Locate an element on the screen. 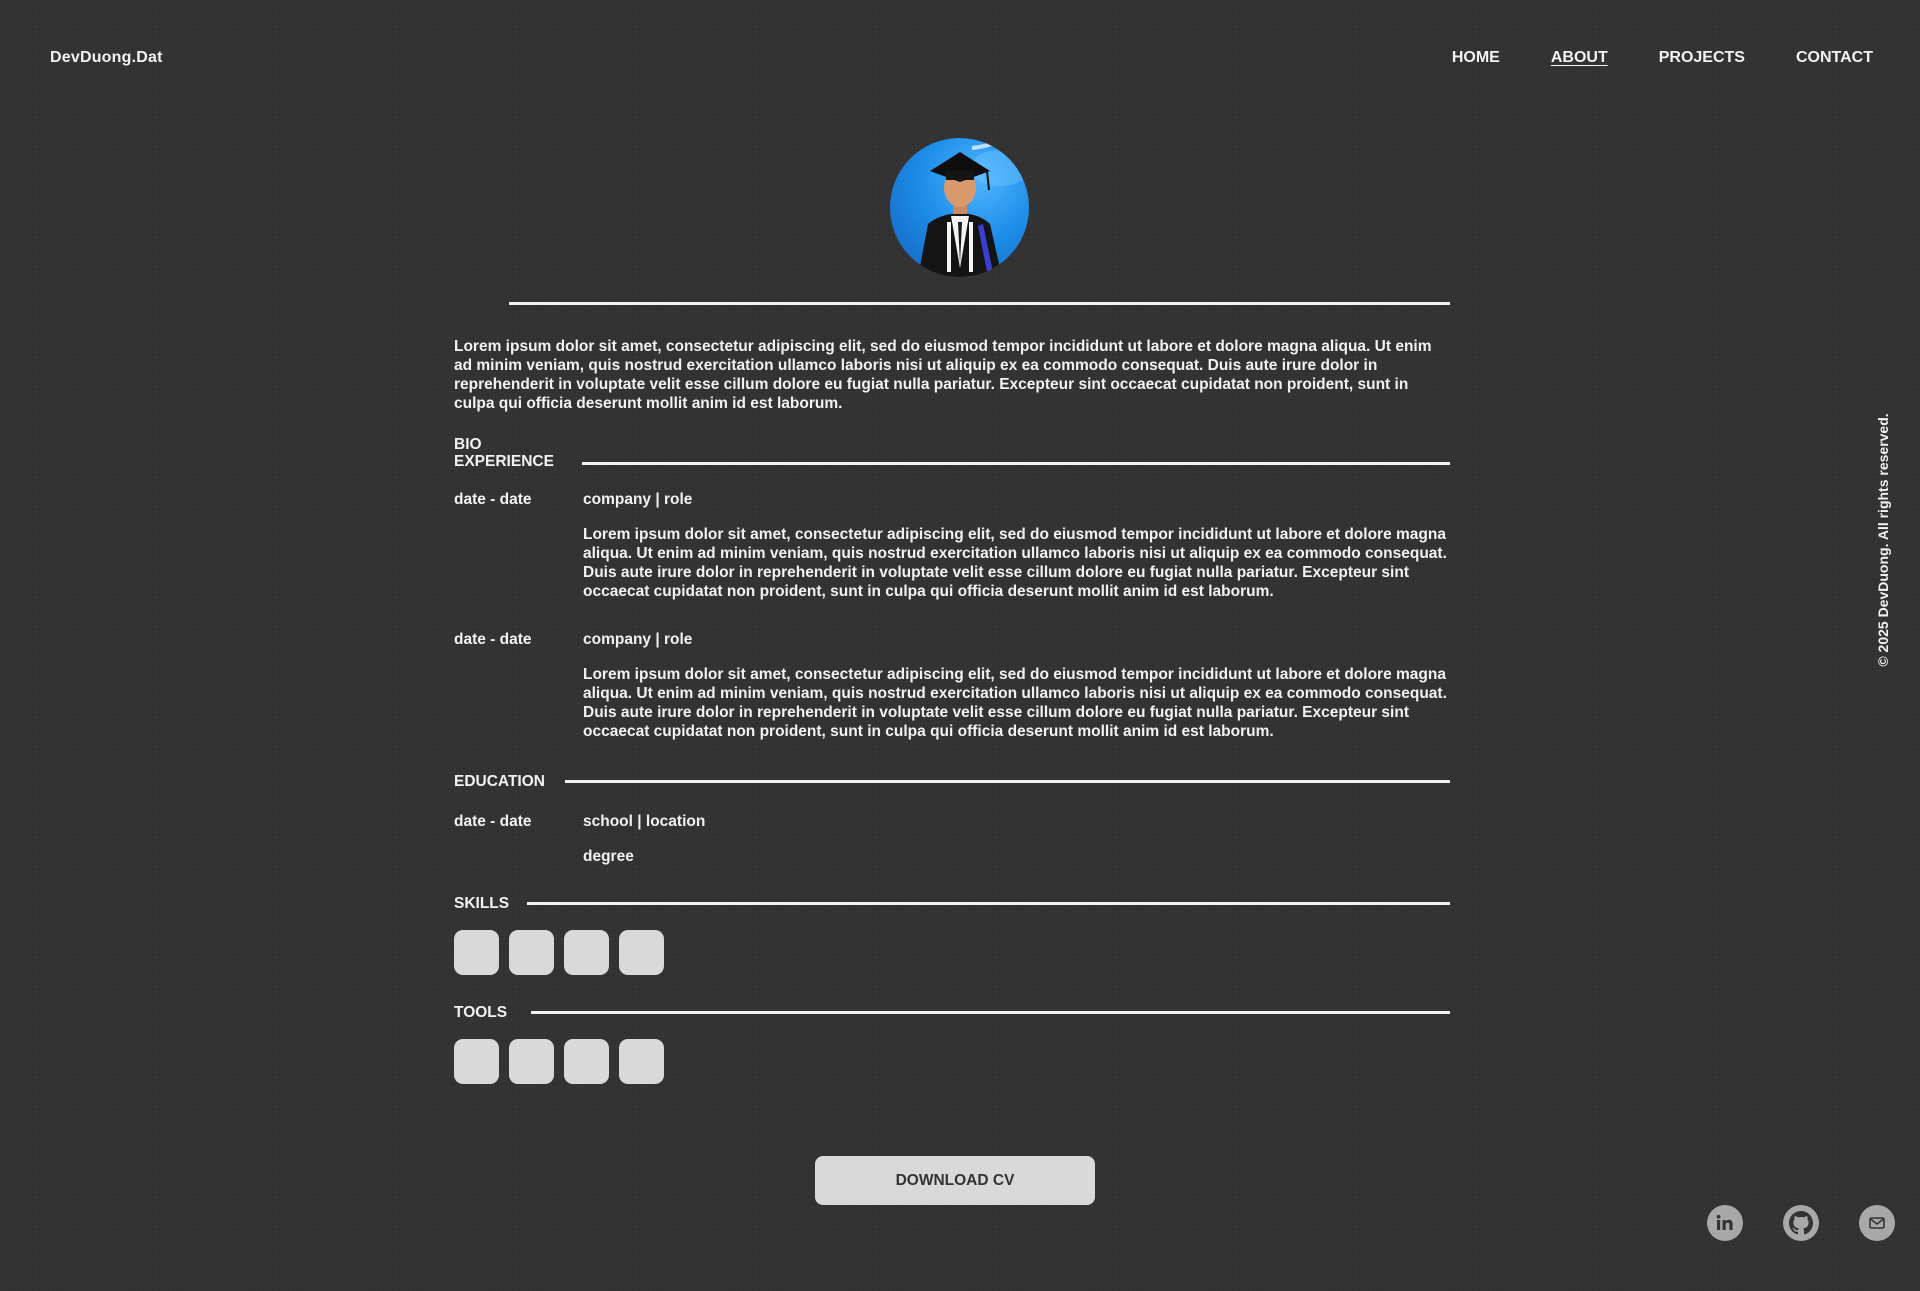  social-links is located at coordinates (1801, 1223).